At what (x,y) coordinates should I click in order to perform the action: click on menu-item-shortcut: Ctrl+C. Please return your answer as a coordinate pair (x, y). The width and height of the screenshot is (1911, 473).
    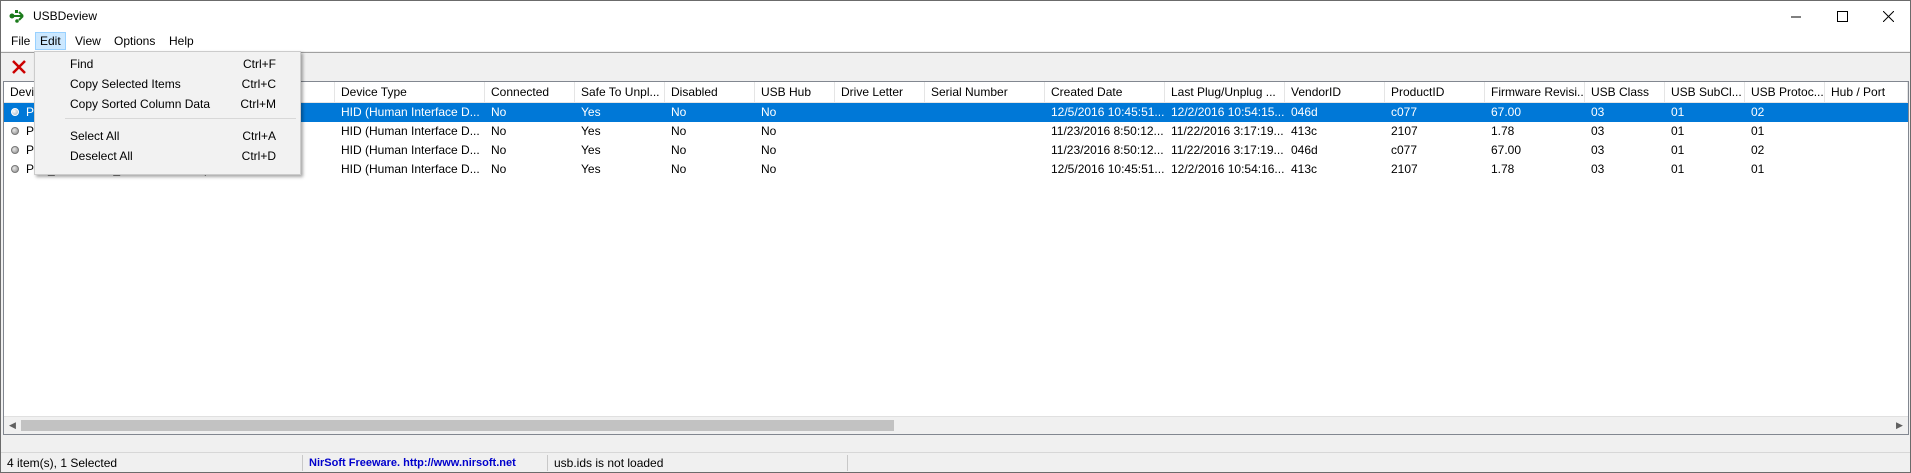
    Looking at the image, I should click on (258, 84).